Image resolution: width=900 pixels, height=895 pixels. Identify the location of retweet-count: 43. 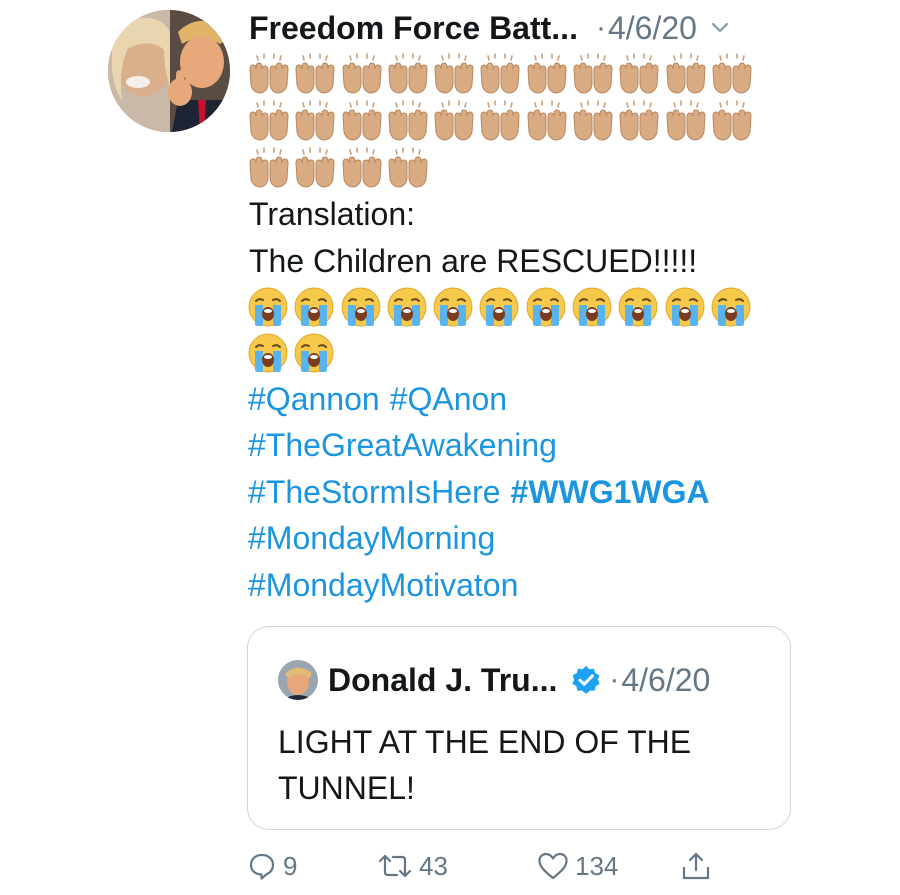
(433, 865).